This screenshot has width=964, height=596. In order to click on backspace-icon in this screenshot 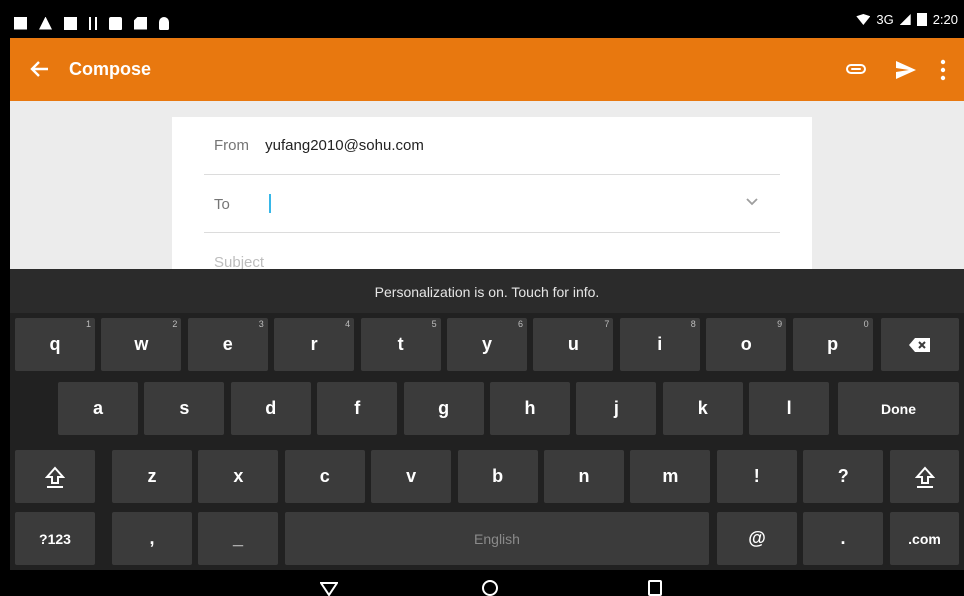, I will do `click(919, 344)`.